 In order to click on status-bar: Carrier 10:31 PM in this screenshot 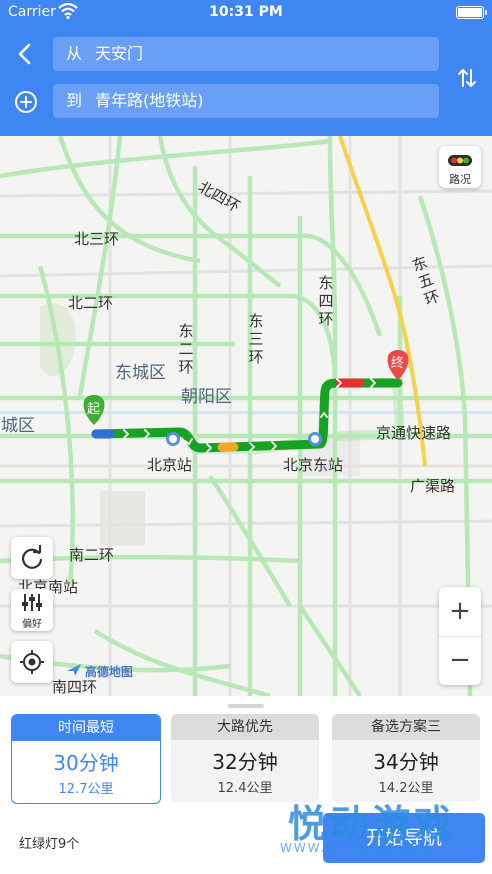, I will do `click(246, 13)`.